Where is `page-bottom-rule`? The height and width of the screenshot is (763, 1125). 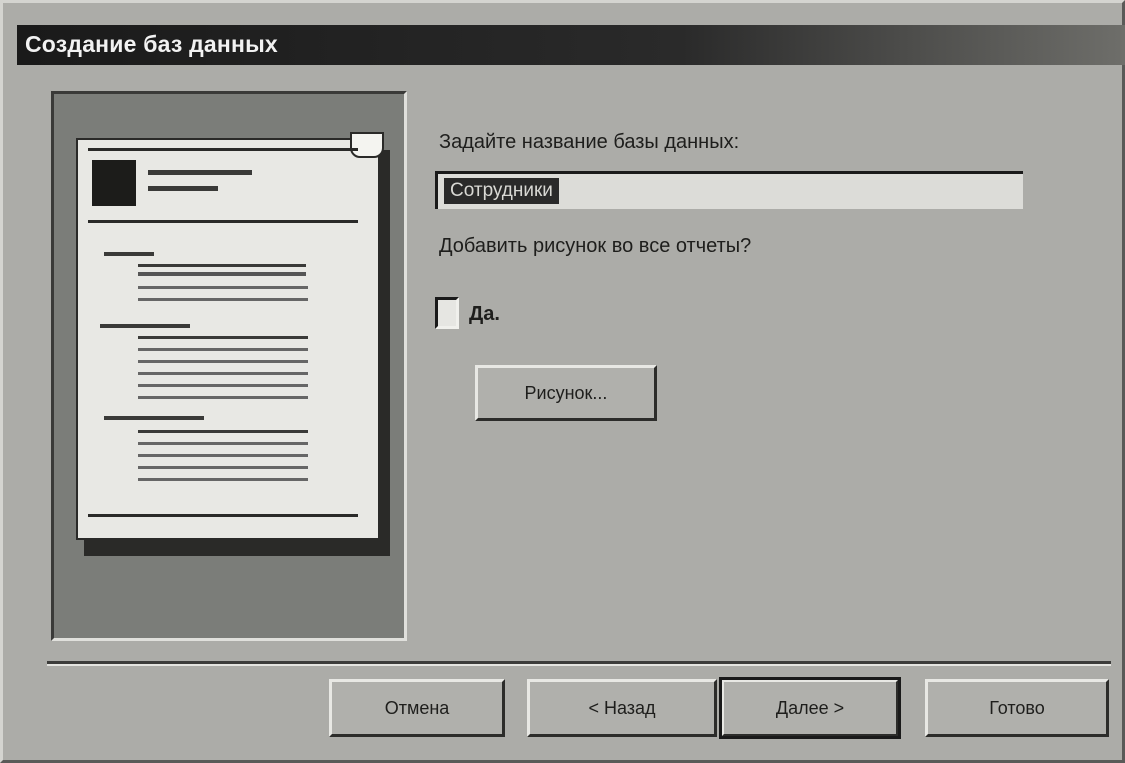 page-bottom-rule is located at coordinates (223, 515).